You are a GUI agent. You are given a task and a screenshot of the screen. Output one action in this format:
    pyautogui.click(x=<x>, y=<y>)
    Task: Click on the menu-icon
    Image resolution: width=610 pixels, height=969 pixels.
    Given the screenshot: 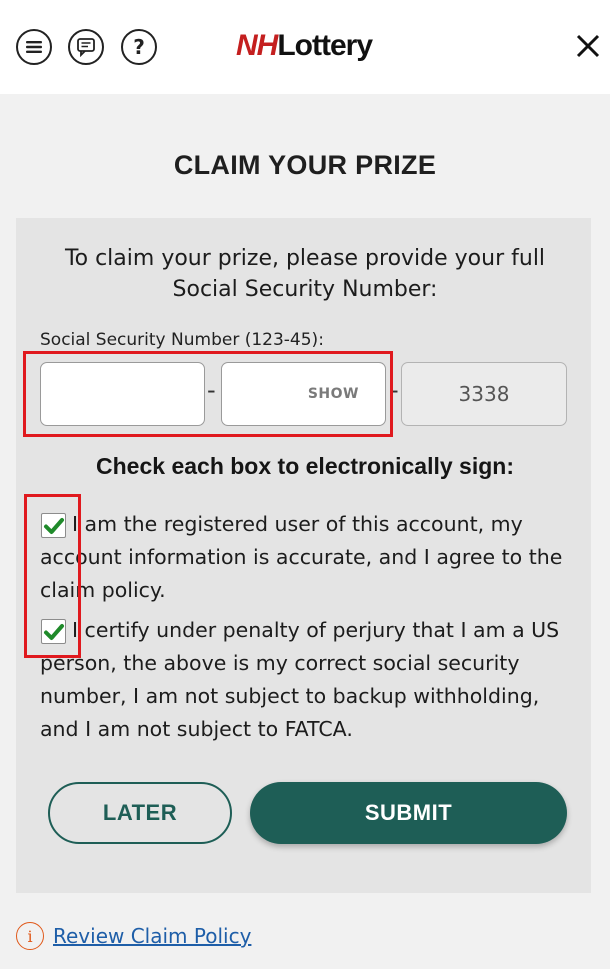 What is the action you would take?
    pyautogui.click(x=34, y=47)
    